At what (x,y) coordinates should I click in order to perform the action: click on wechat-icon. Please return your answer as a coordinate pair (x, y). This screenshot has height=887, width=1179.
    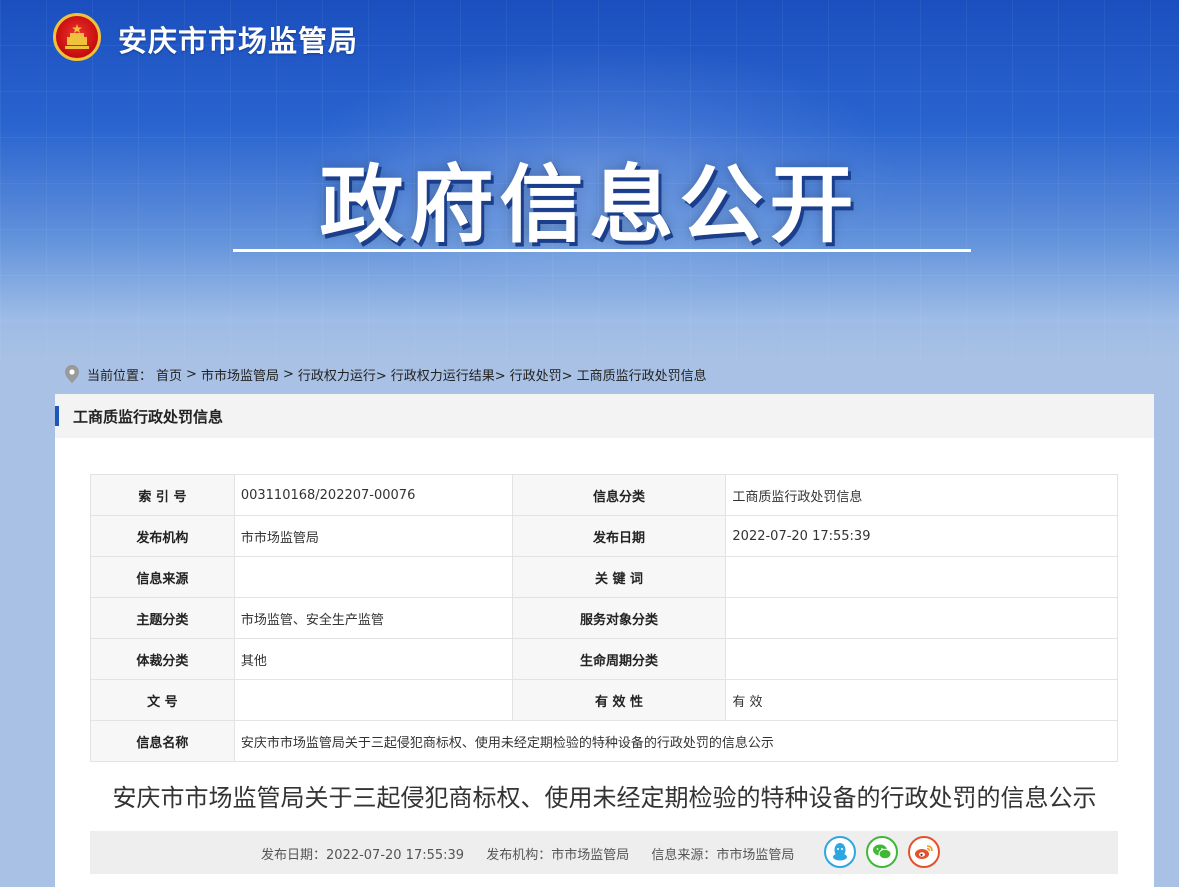
    Looking at the image, I should click on (882, 852).